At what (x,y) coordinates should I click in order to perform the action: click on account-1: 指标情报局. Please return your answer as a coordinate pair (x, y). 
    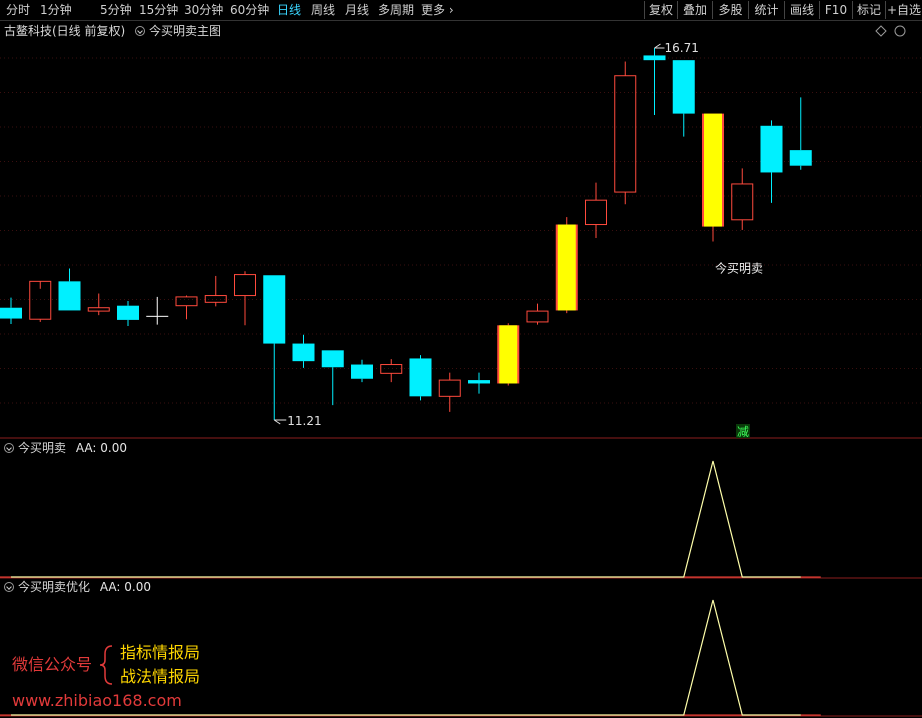
    Looking at the image, I should click on (160, 652).